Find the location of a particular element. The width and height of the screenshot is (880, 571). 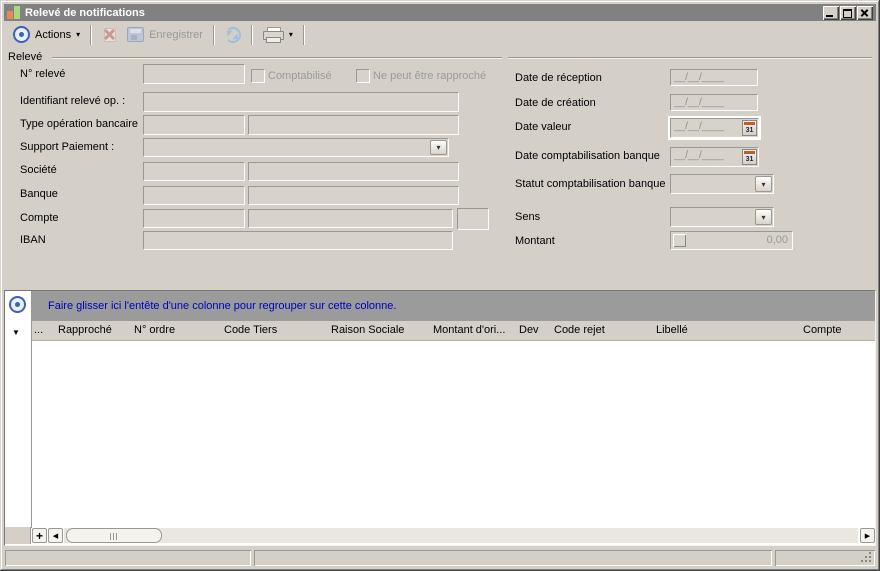

status-bar is located at coordinates (440, 557).